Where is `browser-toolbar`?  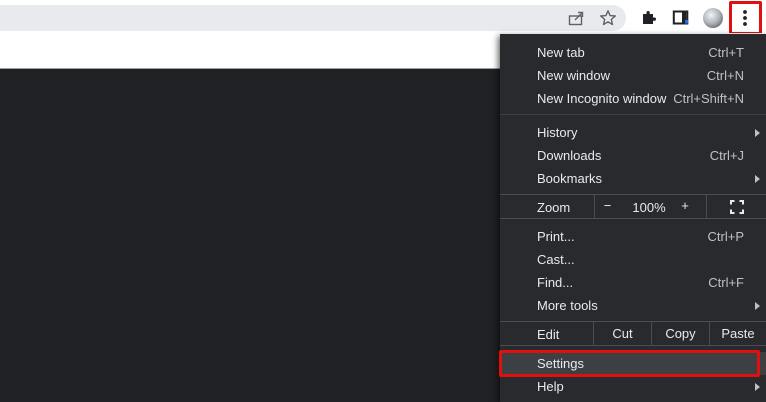 browser-toolbar is located at coordinates (383, 16).